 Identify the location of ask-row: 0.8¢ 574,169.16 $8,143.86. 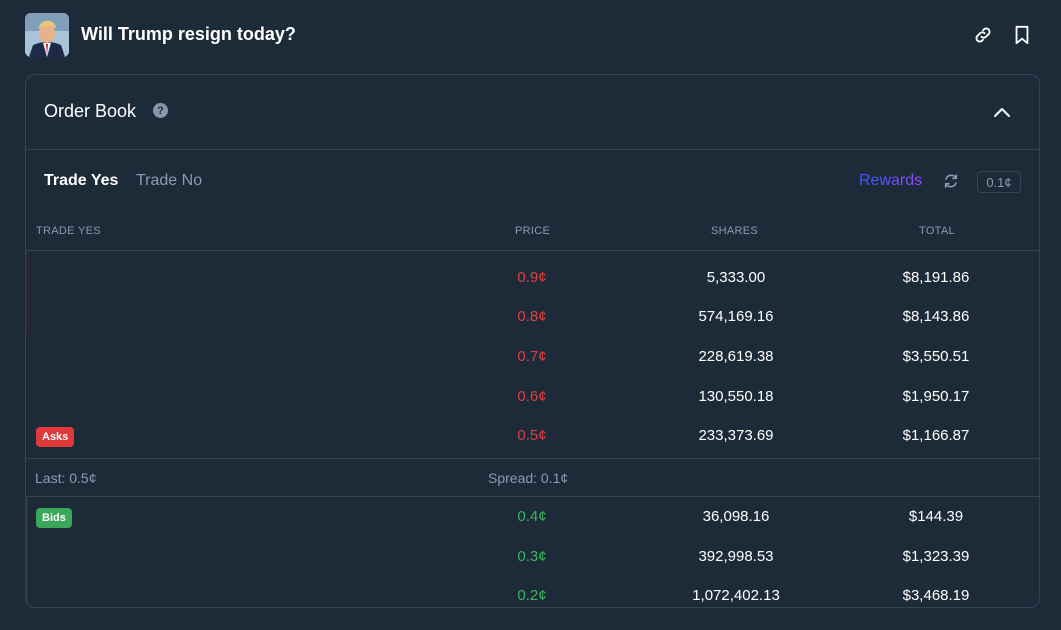
(532, 318).